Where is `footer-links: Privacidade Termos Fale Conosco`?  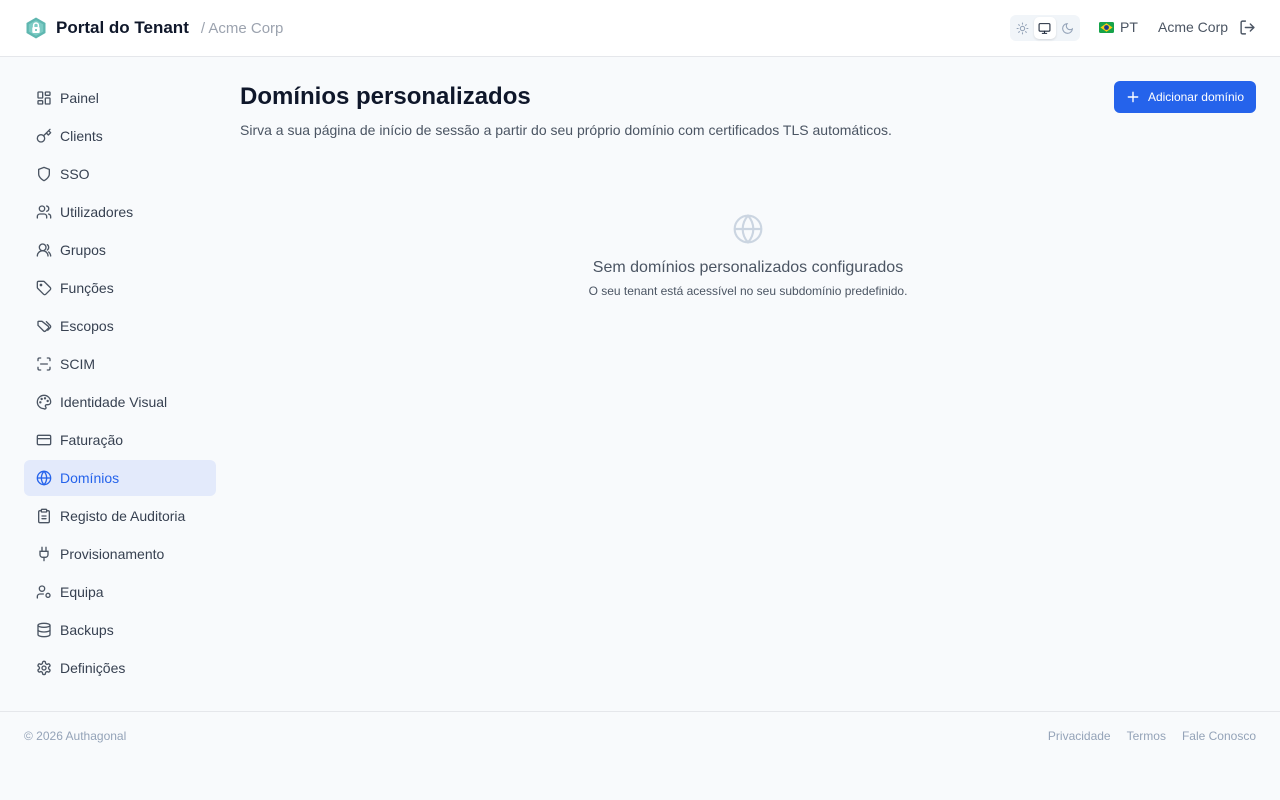 footer-links: Privacidade Termos Fale Conosco is located at coordinates (1152, 736).